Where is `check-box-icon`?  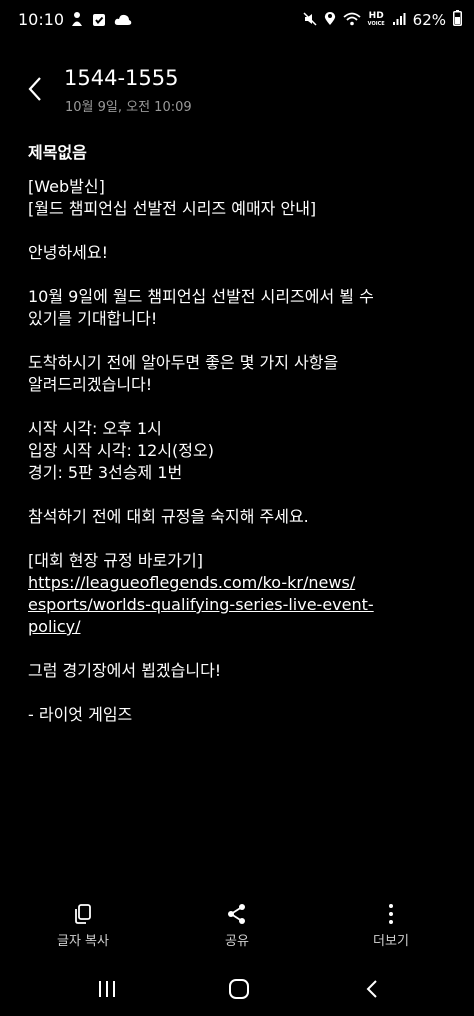
check-box-icon is located at coordinates (99, 21).